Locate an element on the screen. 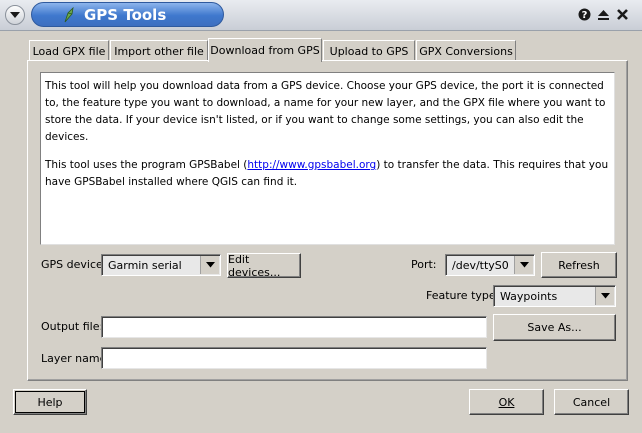 The width and height of the screenshot is (642, 433). layer-name-label: Layer name: is located at coordinates (76, 358).